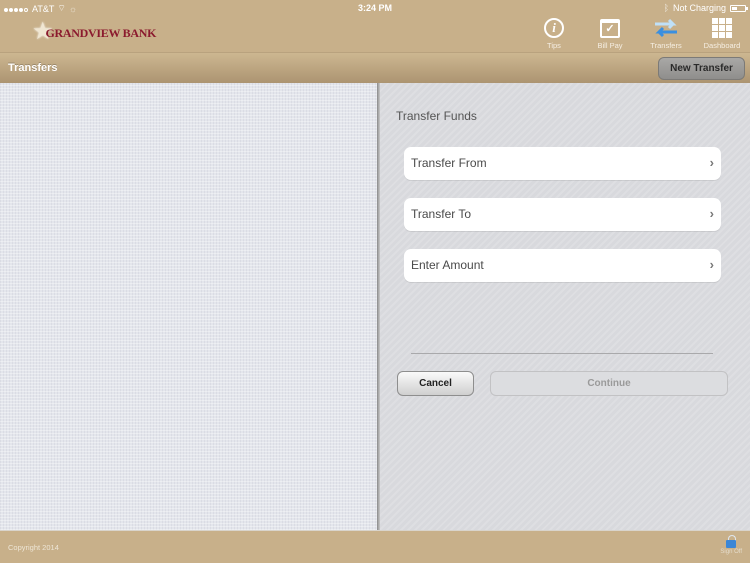 This screenshot has width=750, height=563. What do you see at coordinates (610, 45) in the screenshot?
I see `nav-label: Bill Pay` at bounding box center [610, 45].